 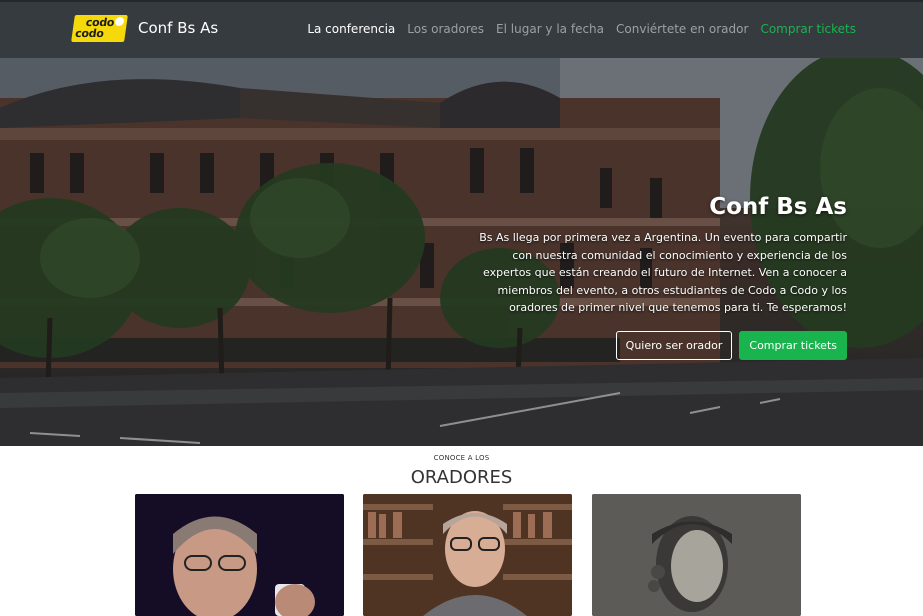 I want to click on speakers-kicker: CONOCE A LOS, so click(x=461, y=458).